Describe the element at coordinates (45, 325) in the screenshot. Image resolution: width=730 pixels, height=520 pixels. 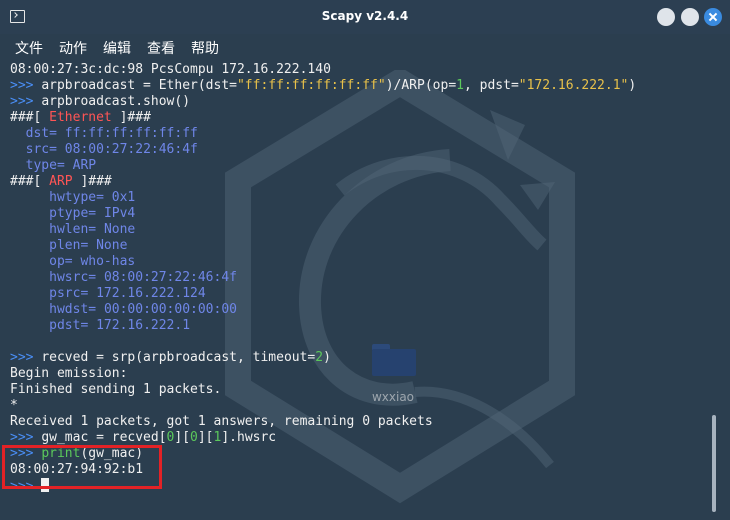
I see `terminal-text: pdst` at that location.